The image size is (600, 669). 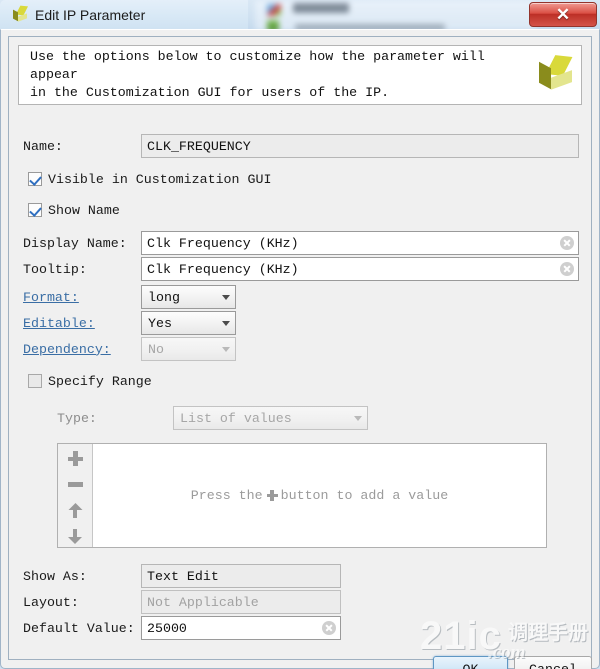 I want to click on show-name-row: Show Name, so click(x=74, y=210).